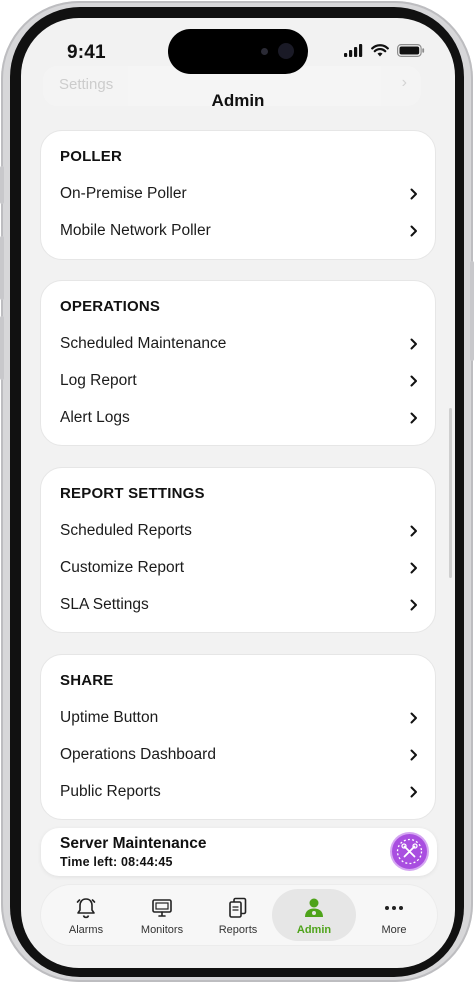 This screenshot has height=983, width=474. I want to click on list-item-label: Uptime Button, so click(109, 717).